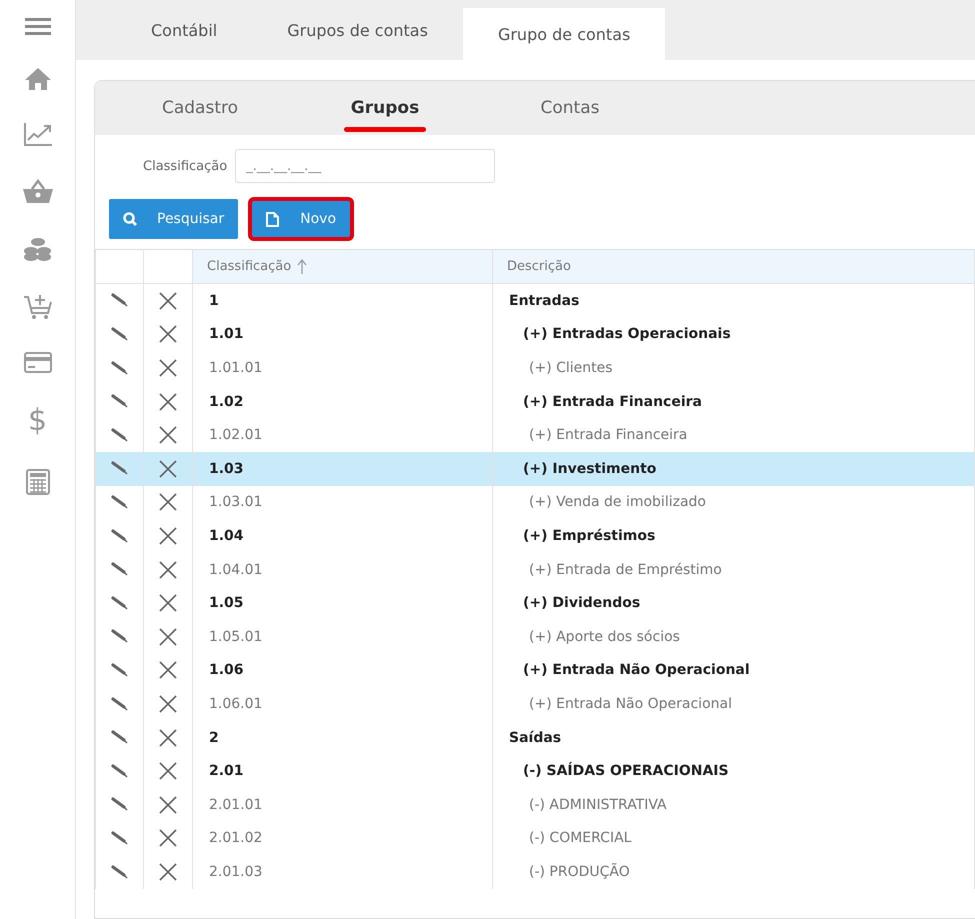 The height and width of the screenshot is (919, 975). I want to click on table-row: 1.01.01 (+) Clientes, so click(535, 368).